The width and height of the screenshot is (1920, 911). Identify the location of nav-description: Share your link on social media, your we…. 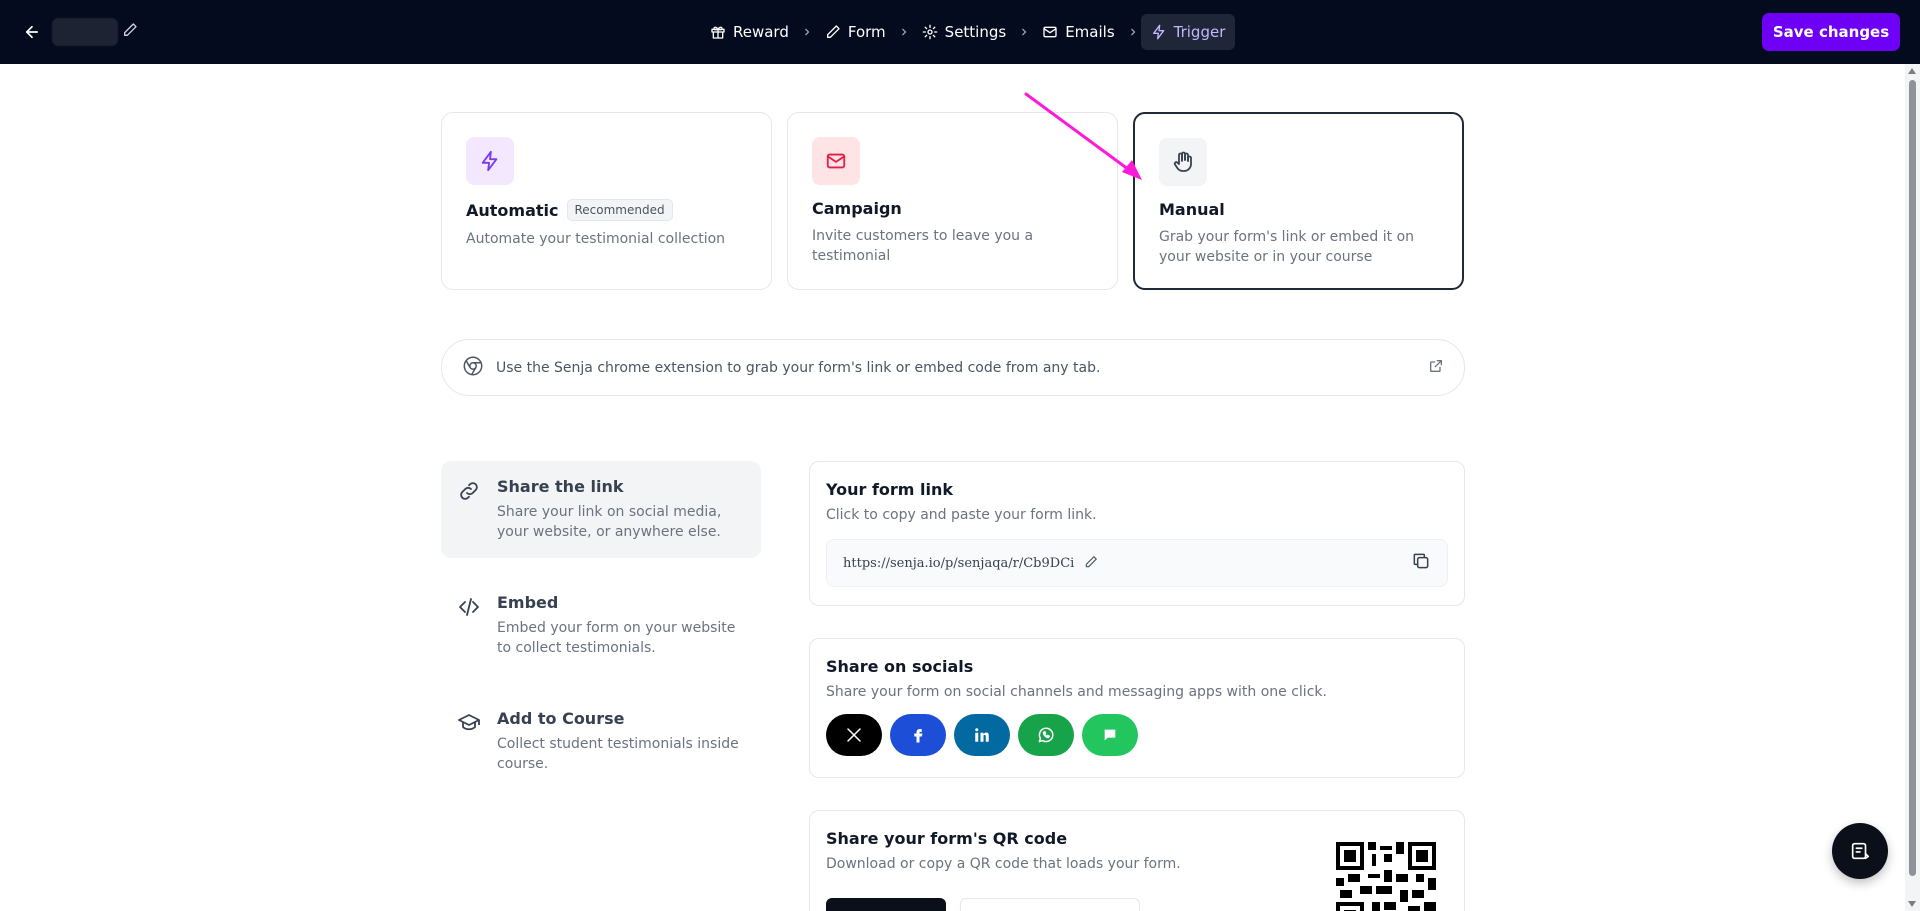
(609, 522).